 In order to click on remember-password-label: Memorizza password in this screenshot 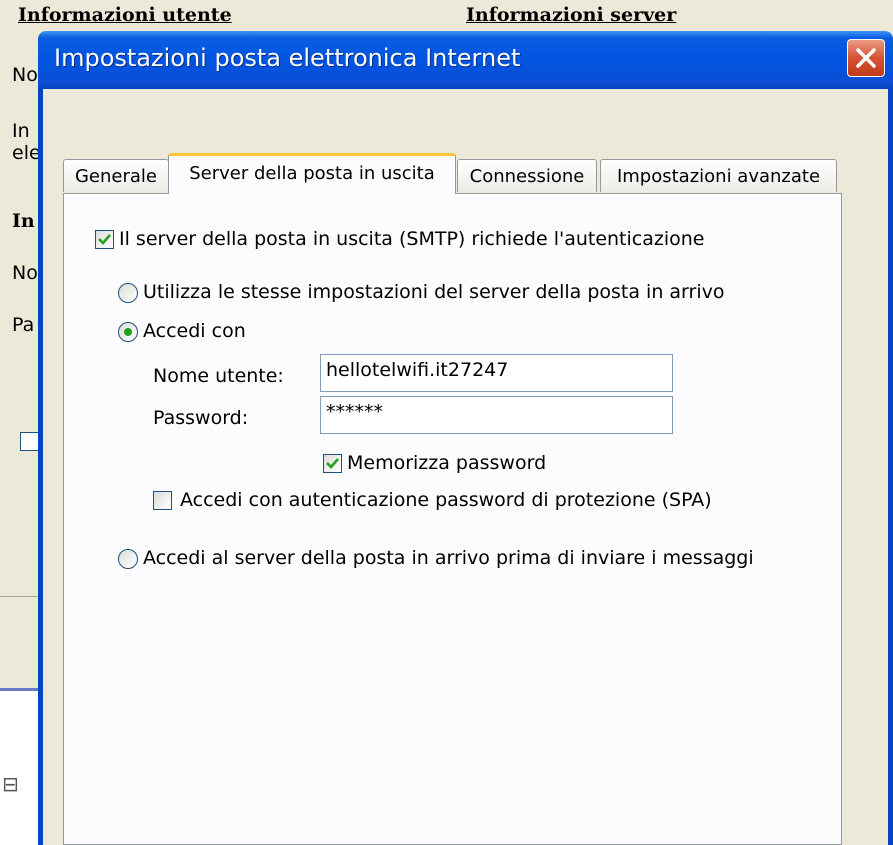, I will do `click(446, 463)`.